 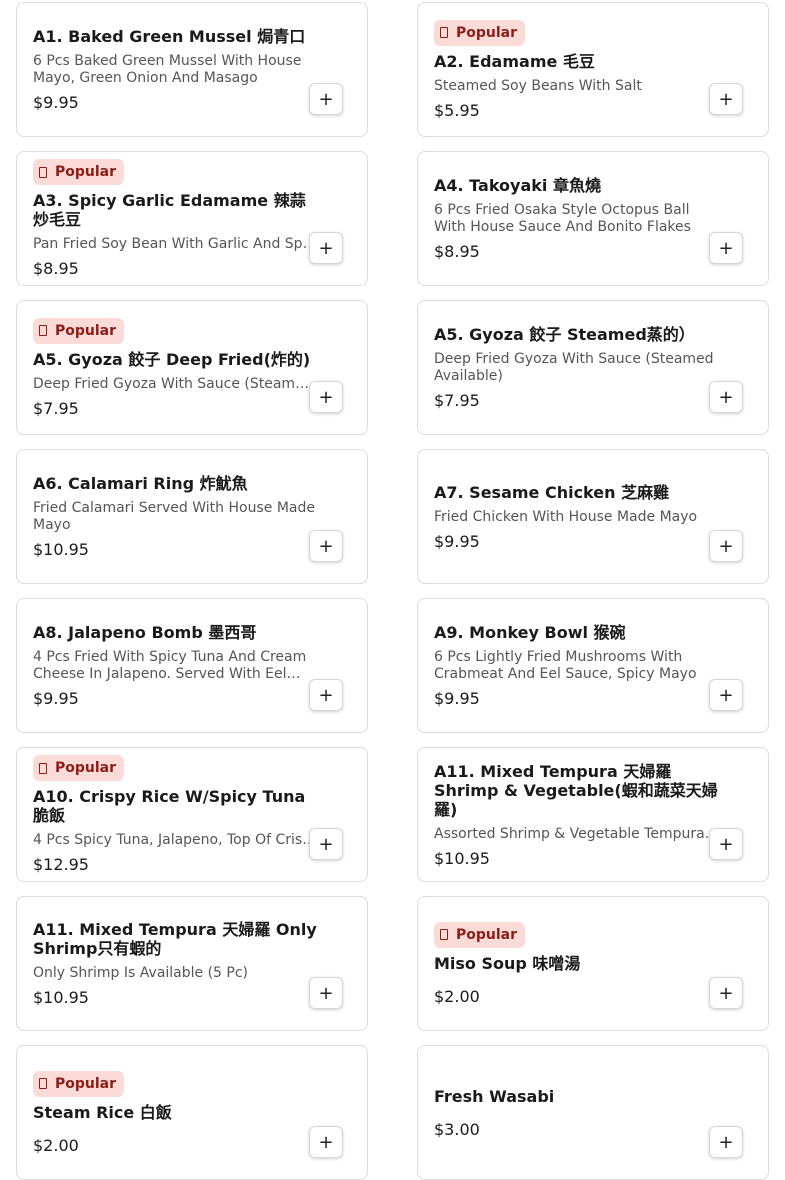 What do you see at coordinates (61, 864) in the screenshot?
I see `menu-item-price: $12.95` at bounding box center [61, 864].